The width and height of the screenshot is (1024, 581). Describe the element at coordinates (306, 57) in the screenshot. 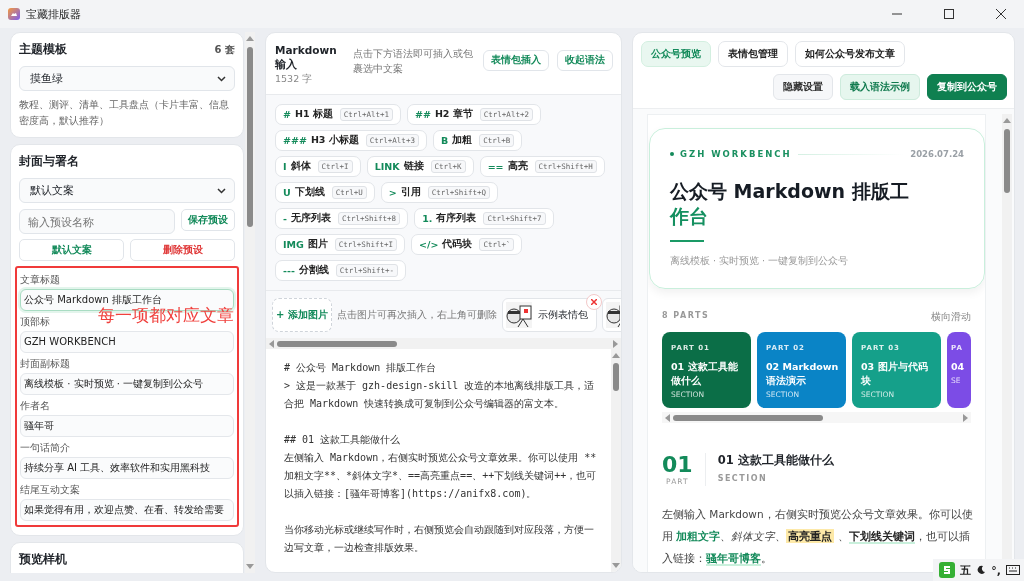

I see `panel-title: Markdown 输入` at that location.